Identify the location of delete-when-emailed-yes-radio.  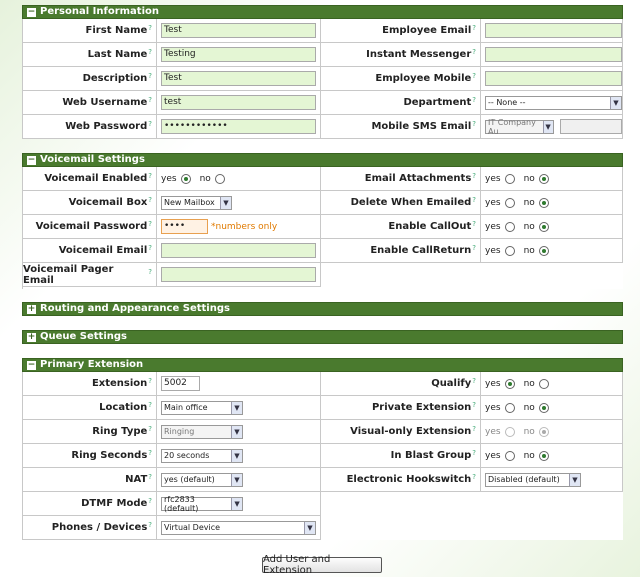
(509, 202).